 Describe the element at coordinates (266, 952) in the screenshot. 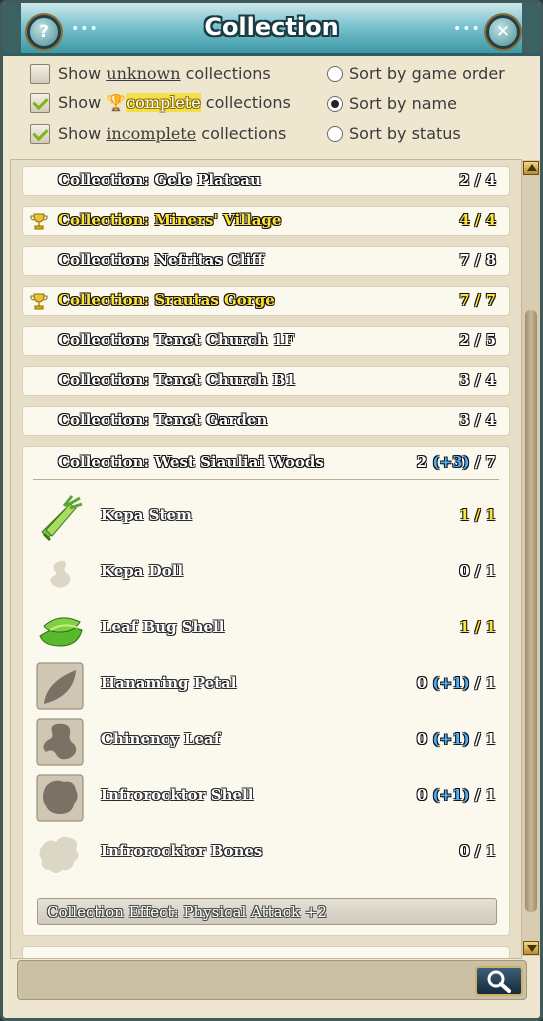

I see `collection-row-partial` at that location.